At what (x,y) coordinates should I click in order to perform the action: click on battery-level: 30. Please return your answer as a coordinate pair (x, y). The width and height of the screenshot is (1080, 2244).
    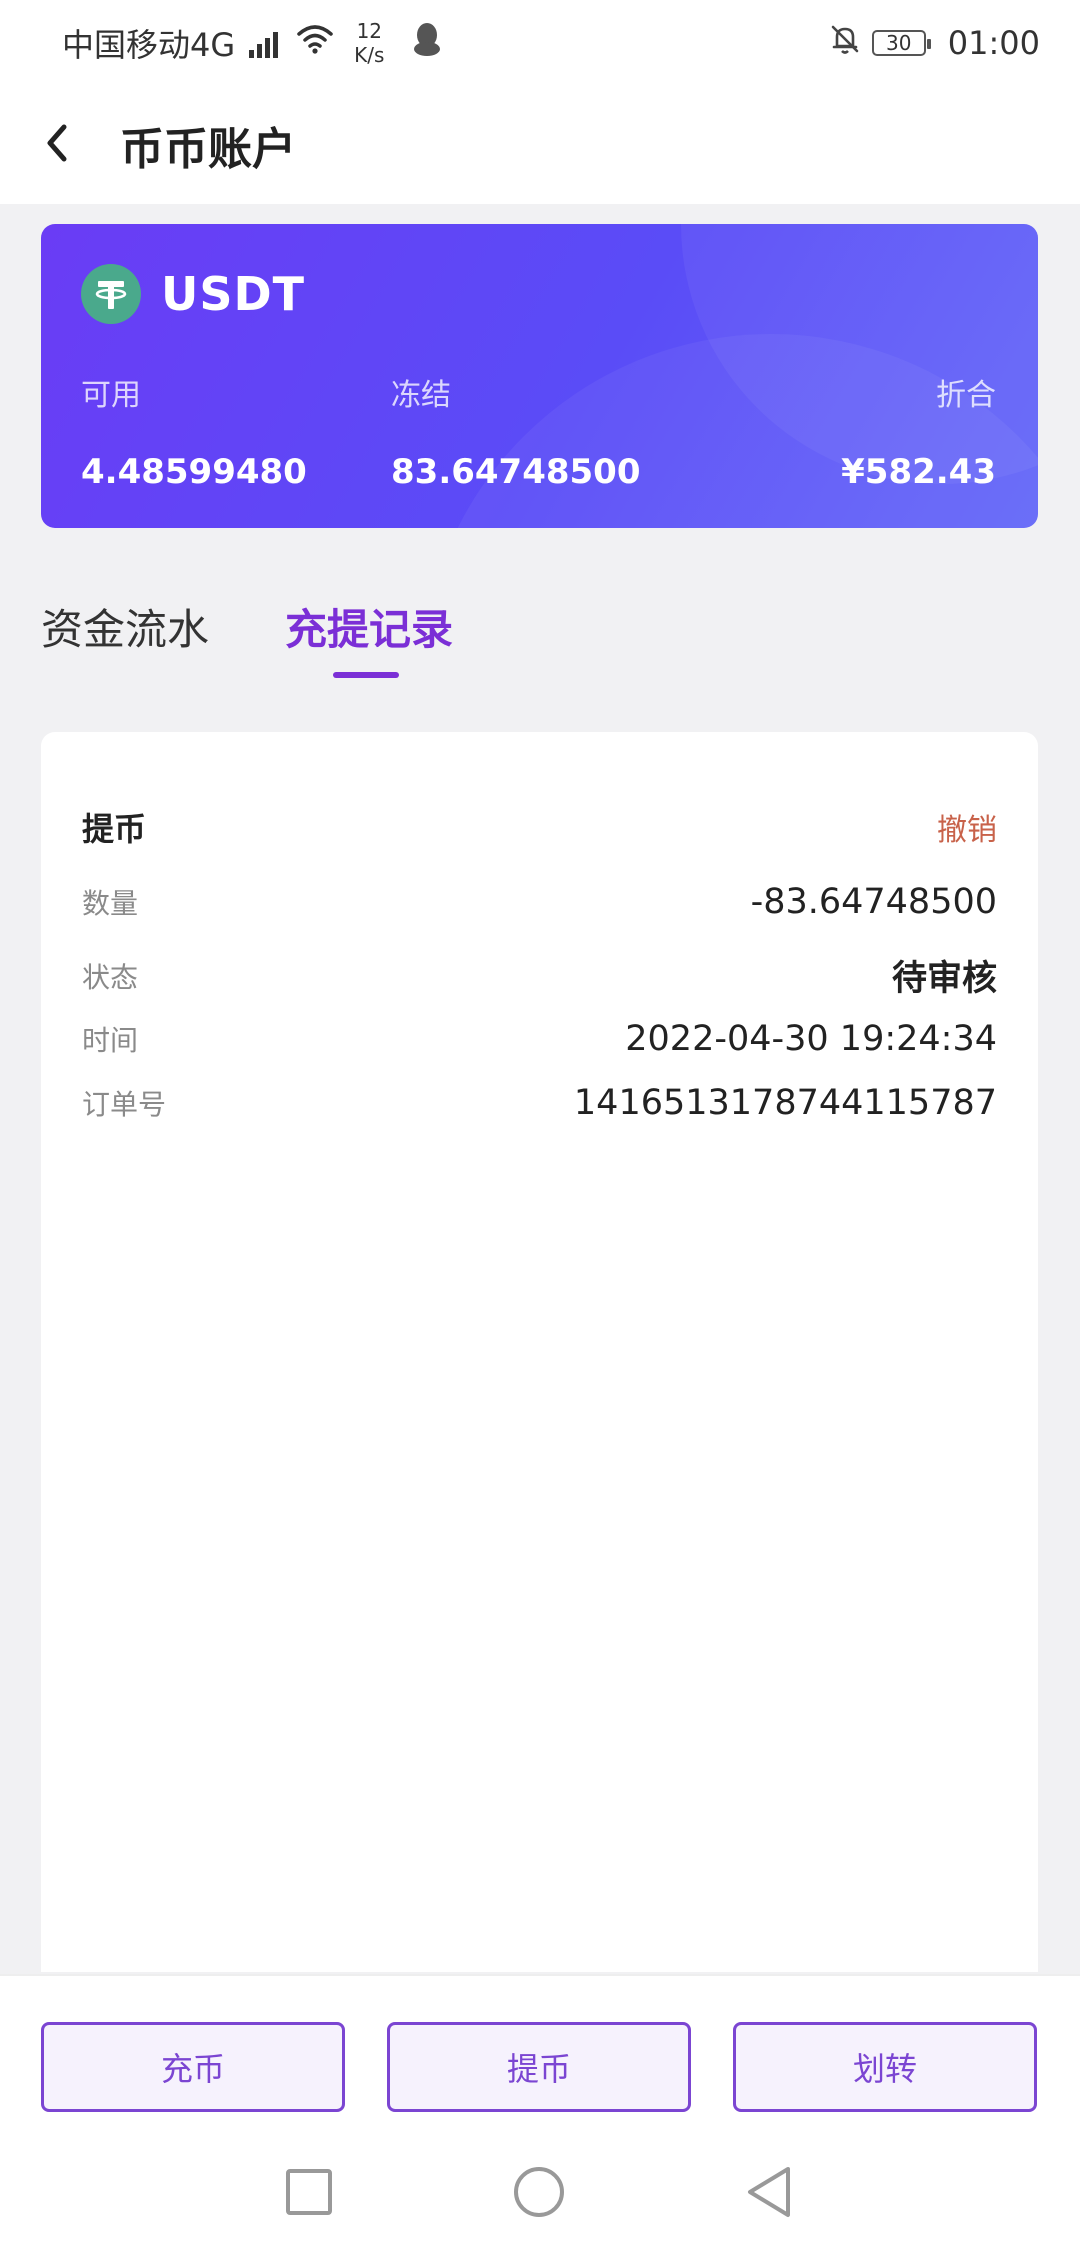
    Looking at the image, I should click on (899, 43).